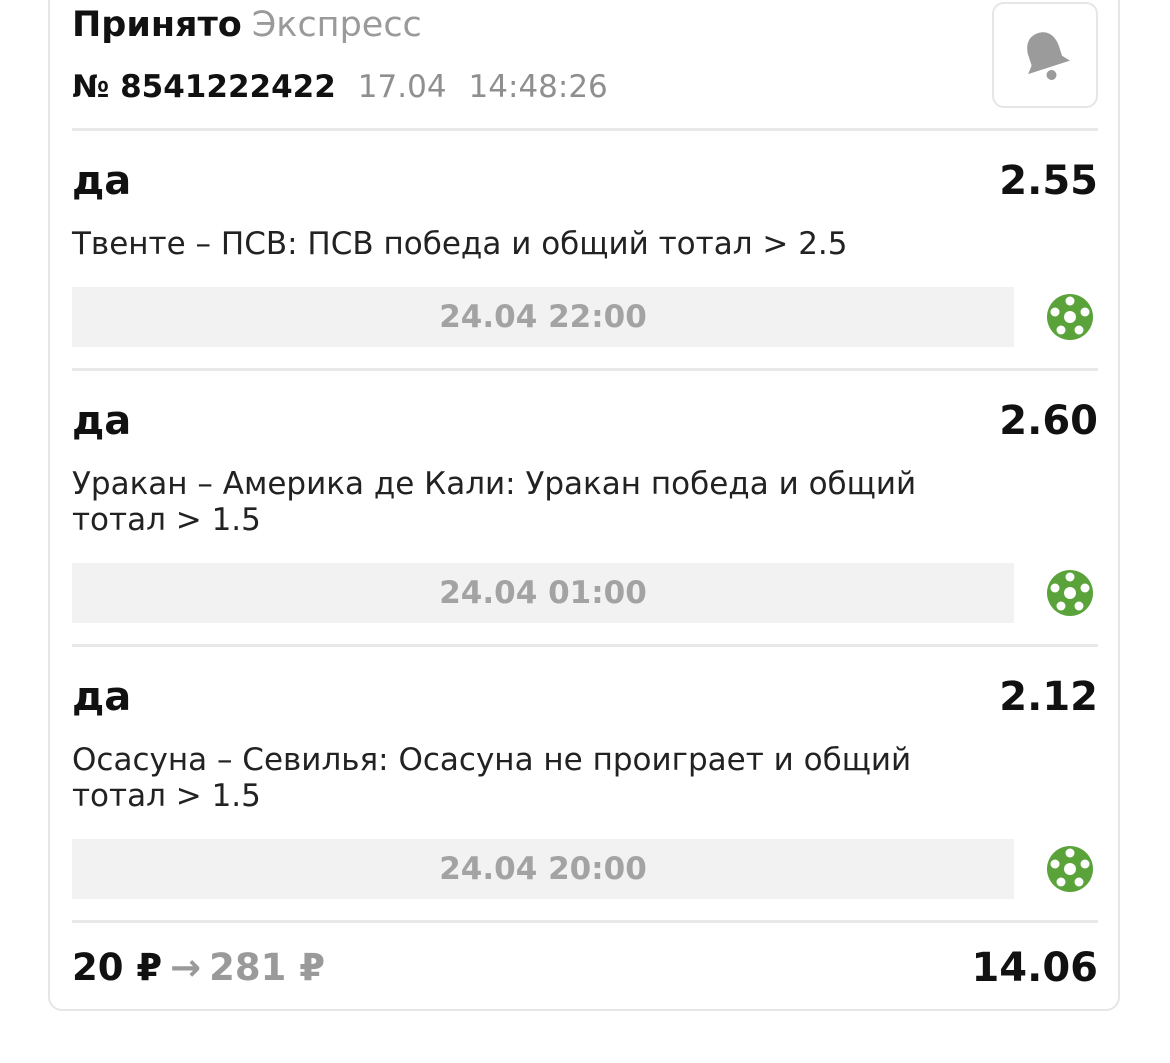 The height and width of the screenshot is (1063, 1170). Describe the element at coordinates (1048, 181) in the screenshot. I see `event-odds: 2.55` at that location.